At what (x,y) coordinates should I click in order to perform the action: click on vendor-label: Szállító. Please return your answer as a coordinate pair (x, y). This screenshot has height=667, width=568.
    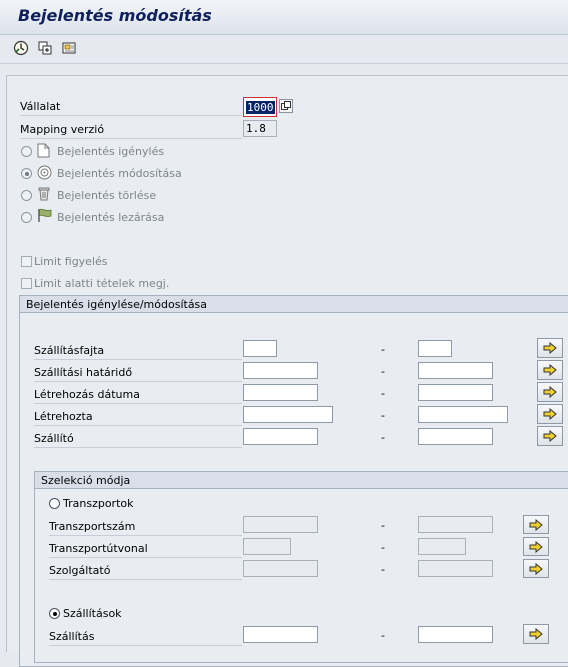
    Looking at the image, I should click on (138, 438).